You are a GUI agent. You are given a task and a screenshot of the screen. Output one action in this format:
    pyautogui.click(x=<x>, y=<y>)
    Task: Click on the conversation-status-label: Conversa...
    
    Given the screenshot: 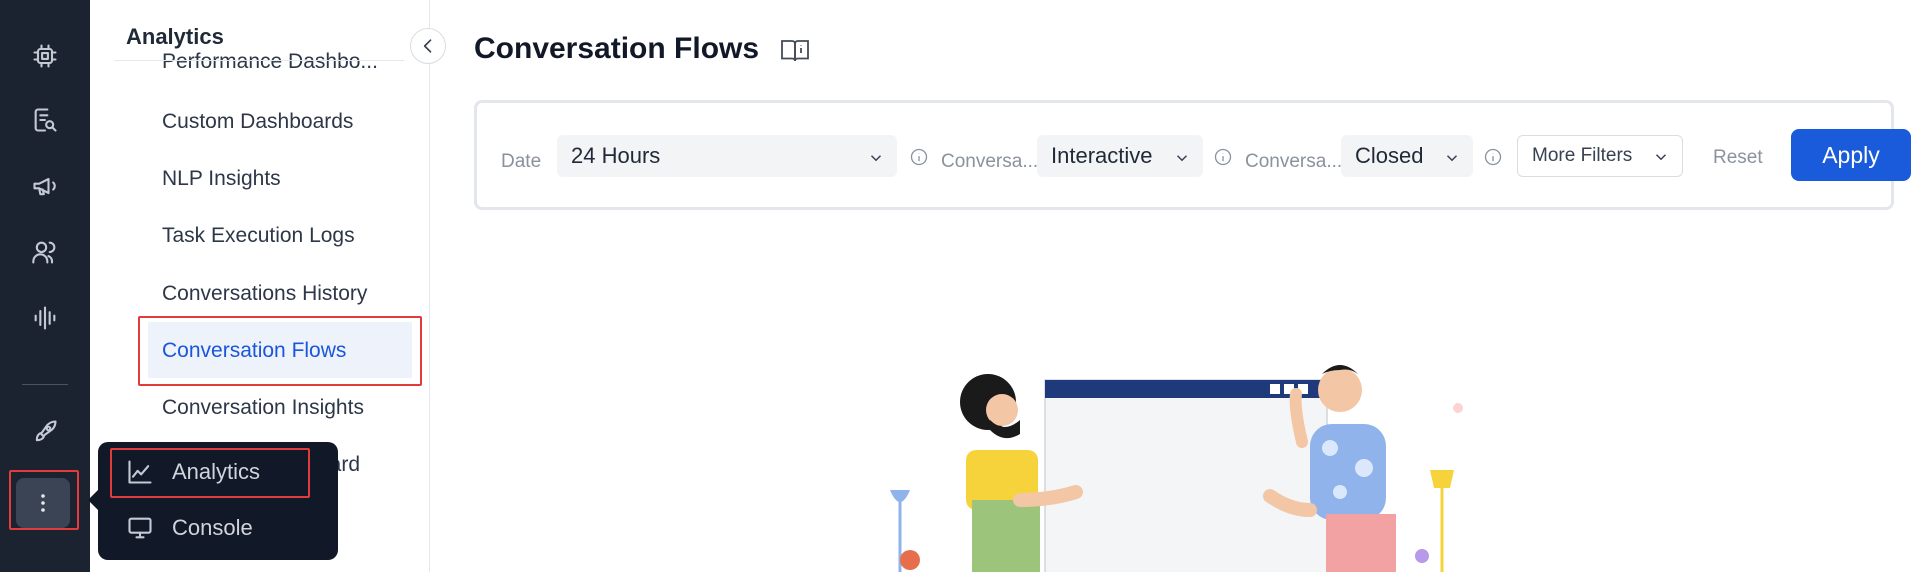 What is the action you would take?
    pyautogui.click(x=1294, y=161)
    